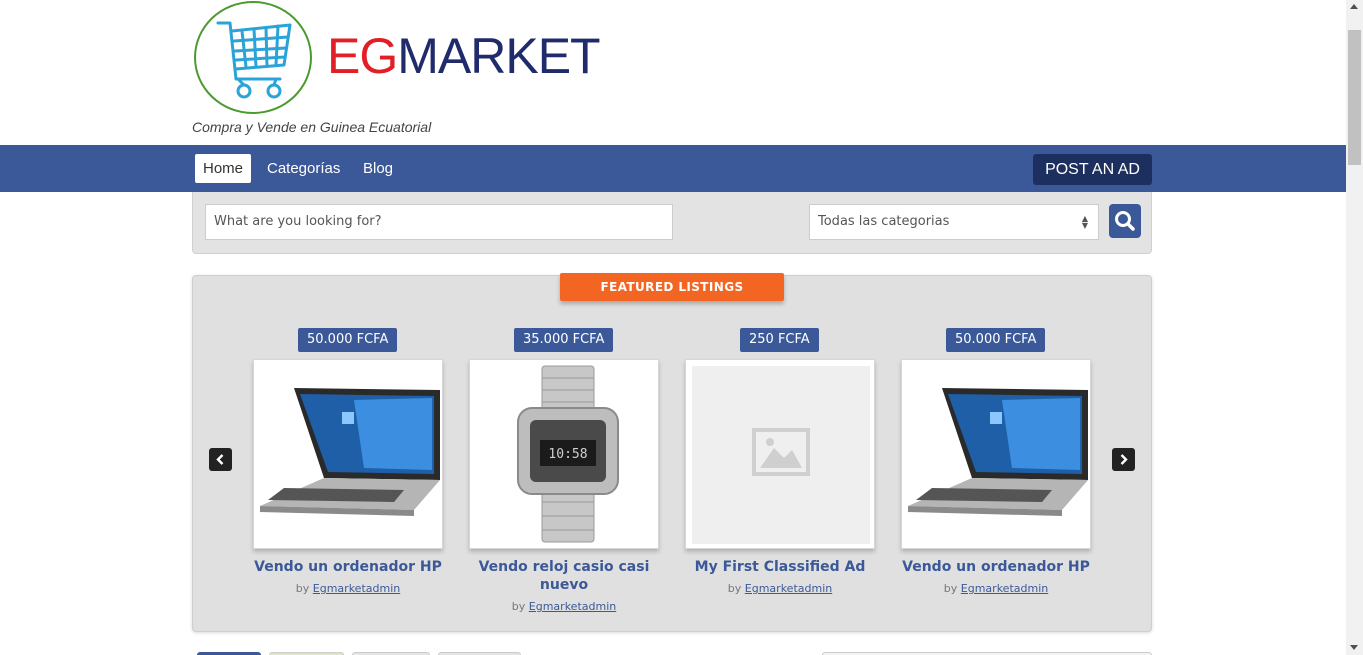 This screenshot has width=1363, height=655. Describe the element at coordinates (564, 340) in the screenshot. I see `listing-price: 35.000 FCFA` at that location.